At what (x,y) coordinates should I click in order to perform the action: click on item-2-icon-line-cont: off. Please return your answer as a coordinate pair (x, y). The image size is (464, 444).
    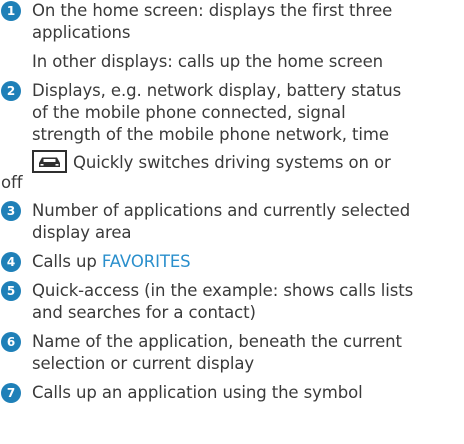
    Looking at the image, I should click on (12, 182).